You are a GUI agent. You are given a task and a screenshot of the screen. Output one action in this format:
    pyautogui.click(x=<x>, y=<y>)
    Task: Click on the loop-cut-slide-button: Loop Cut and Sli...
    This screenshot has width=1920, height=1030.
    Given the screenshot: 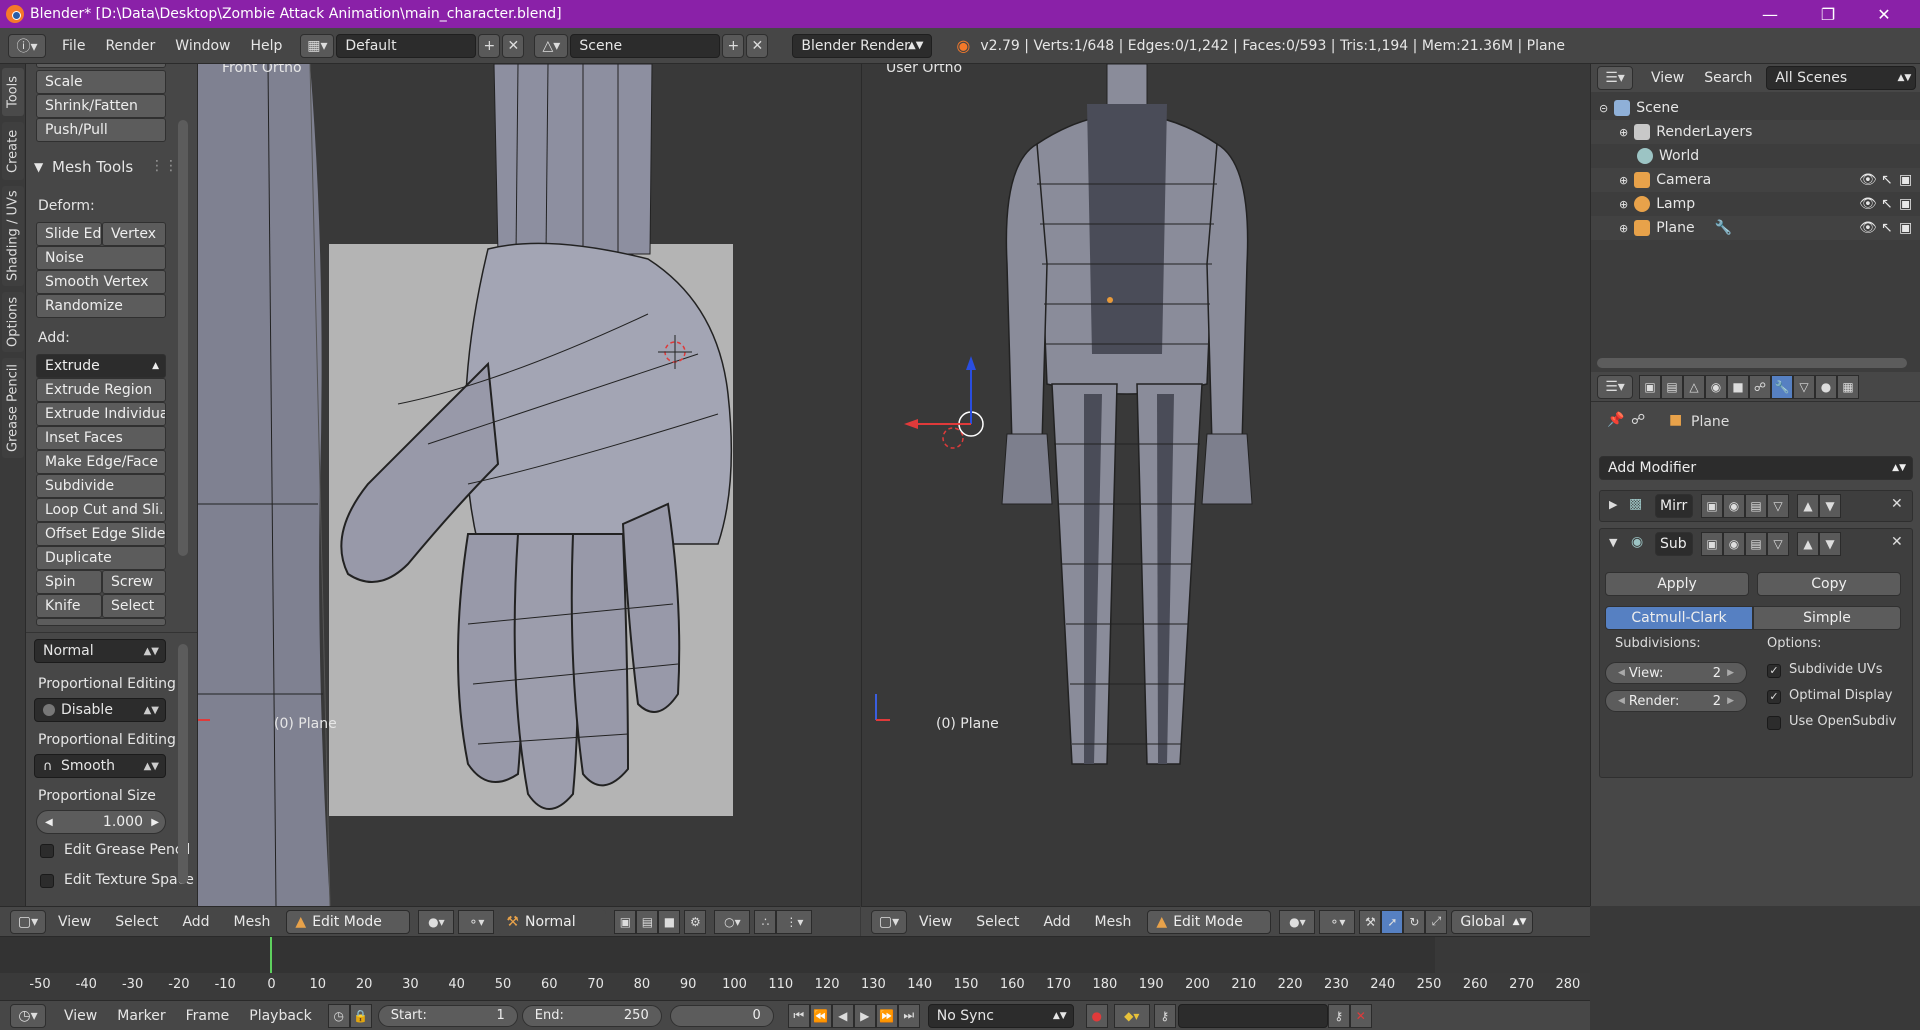 What is the action you would take?
    pyautogui.click(x=101, y=510)
    